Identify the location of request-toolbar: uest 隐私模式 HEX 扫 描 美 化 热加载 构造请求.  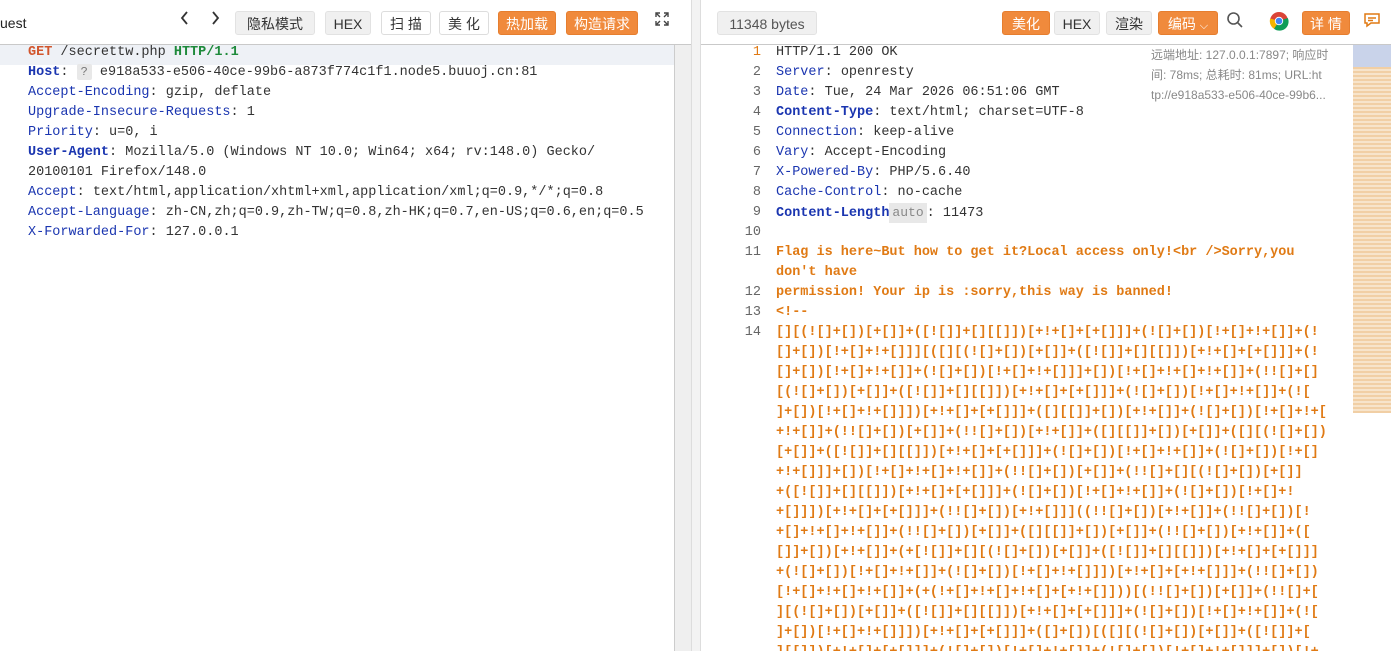
(345, 22).